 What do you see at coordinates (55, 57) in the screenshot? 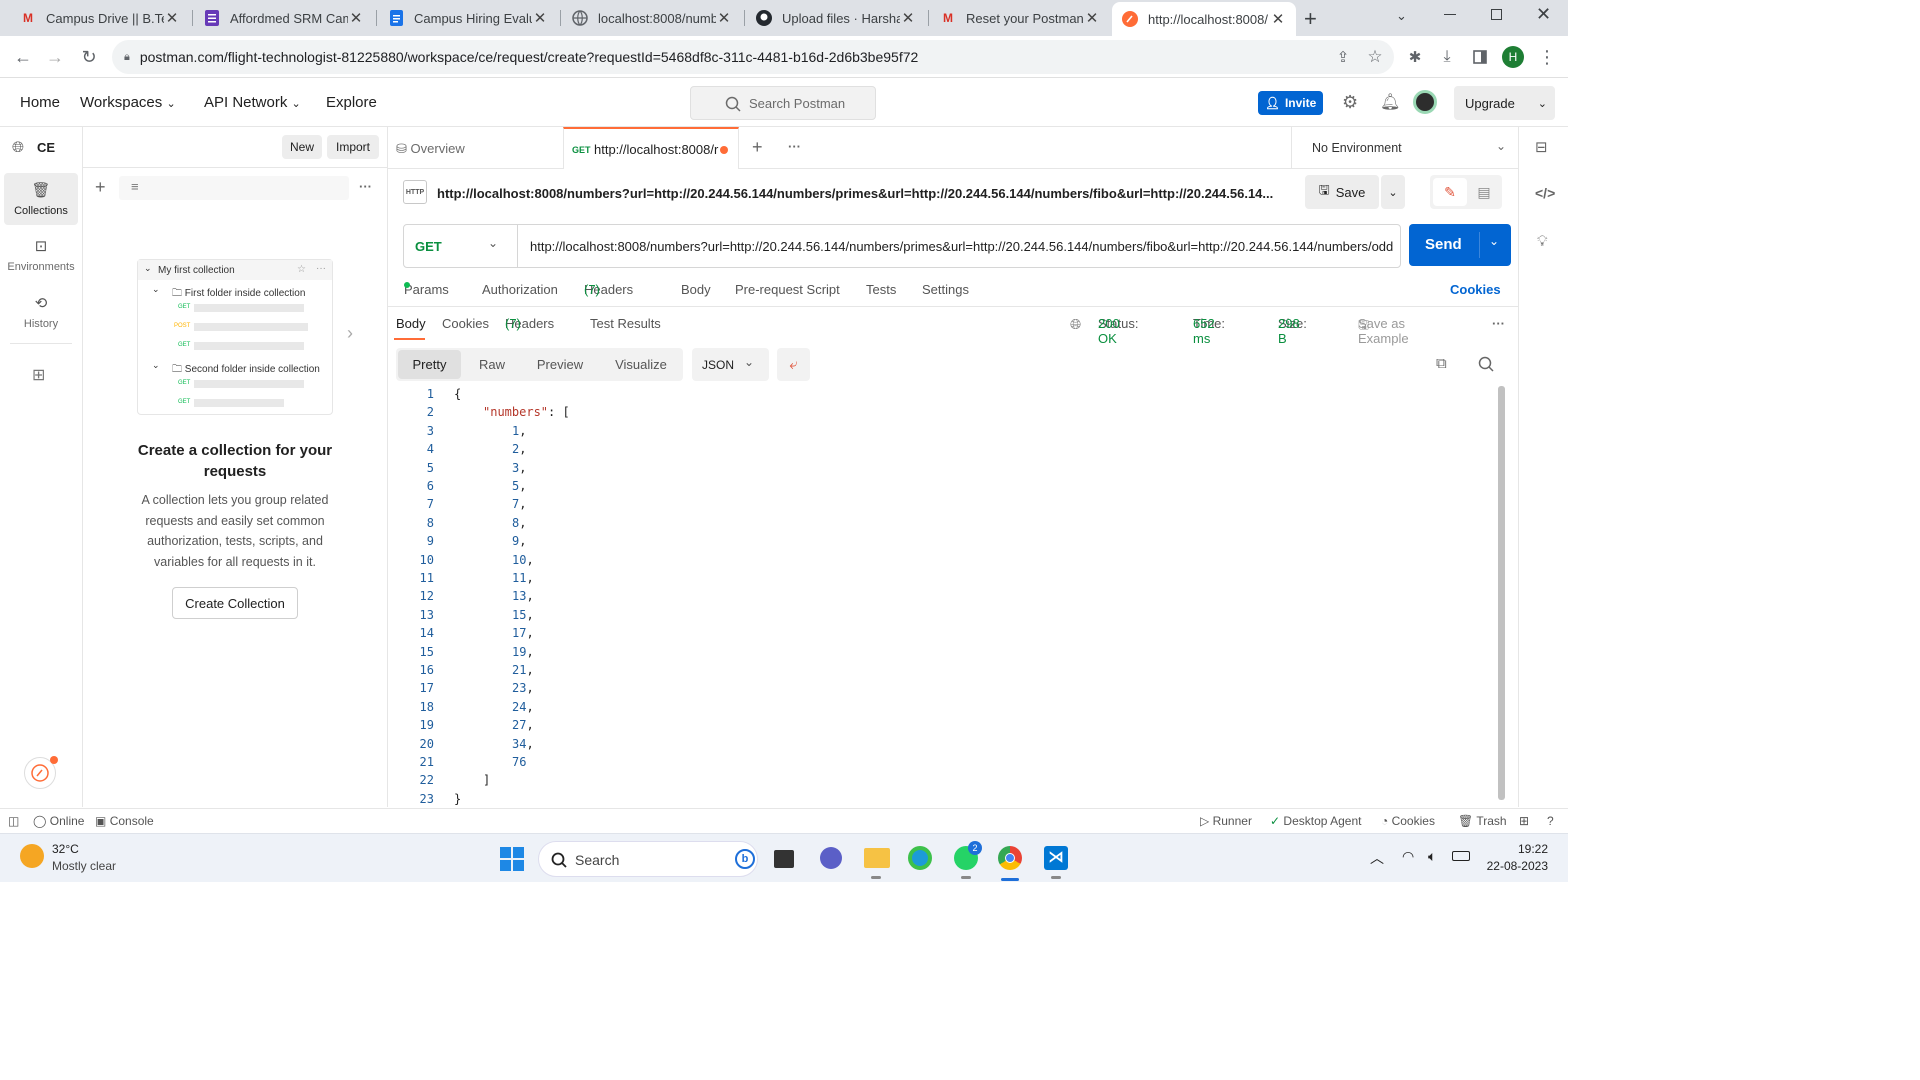
I see `forward-icon: →` at bounding box center [55, 57].